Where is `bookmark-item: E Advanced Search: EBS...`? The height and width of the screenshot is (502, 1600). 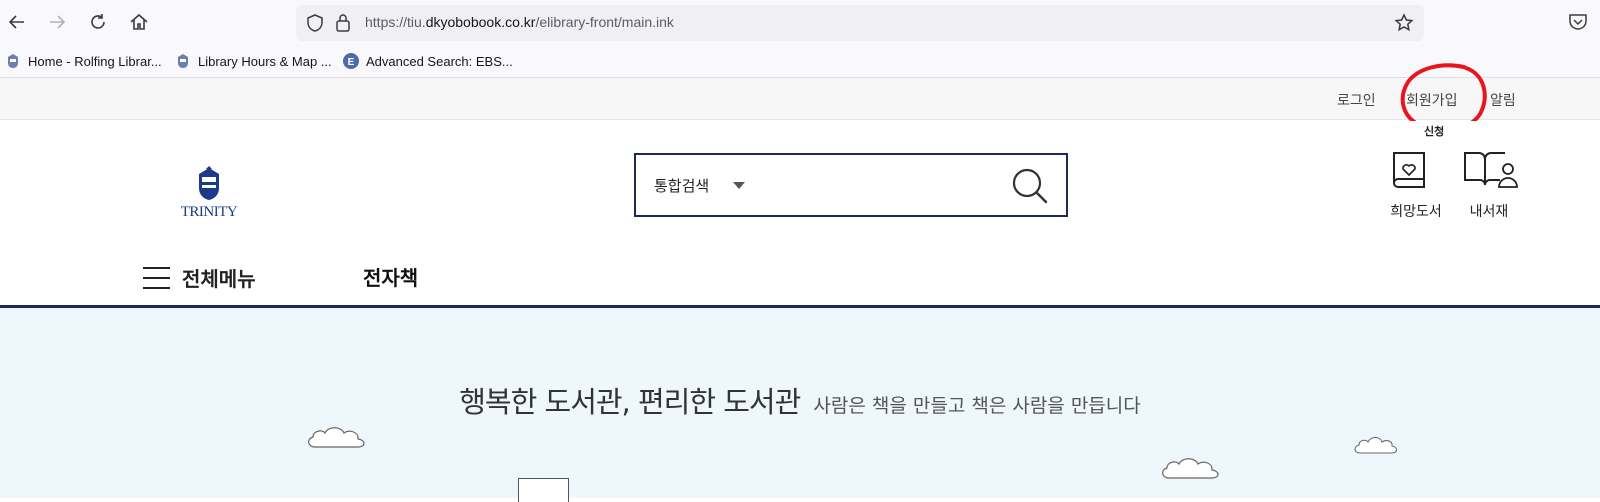 bookmark-item: E Advanced Search: EBS... is located at coordinates (428, 61).